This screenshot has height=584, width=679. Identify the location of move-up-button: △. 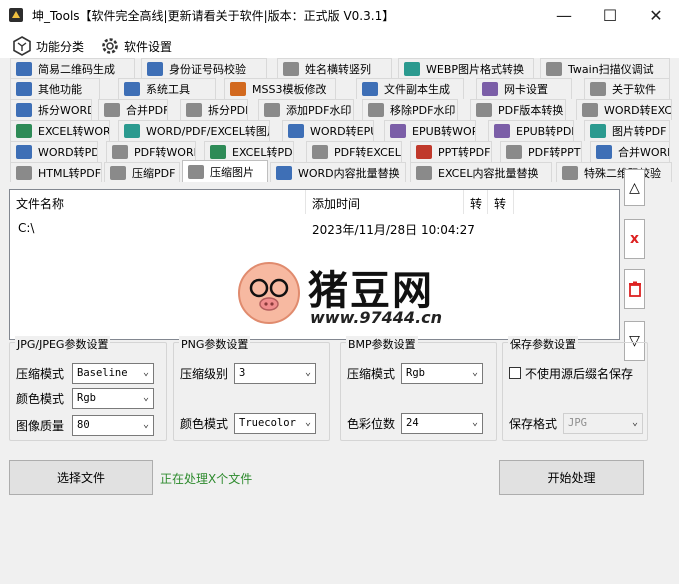
(634, 187).